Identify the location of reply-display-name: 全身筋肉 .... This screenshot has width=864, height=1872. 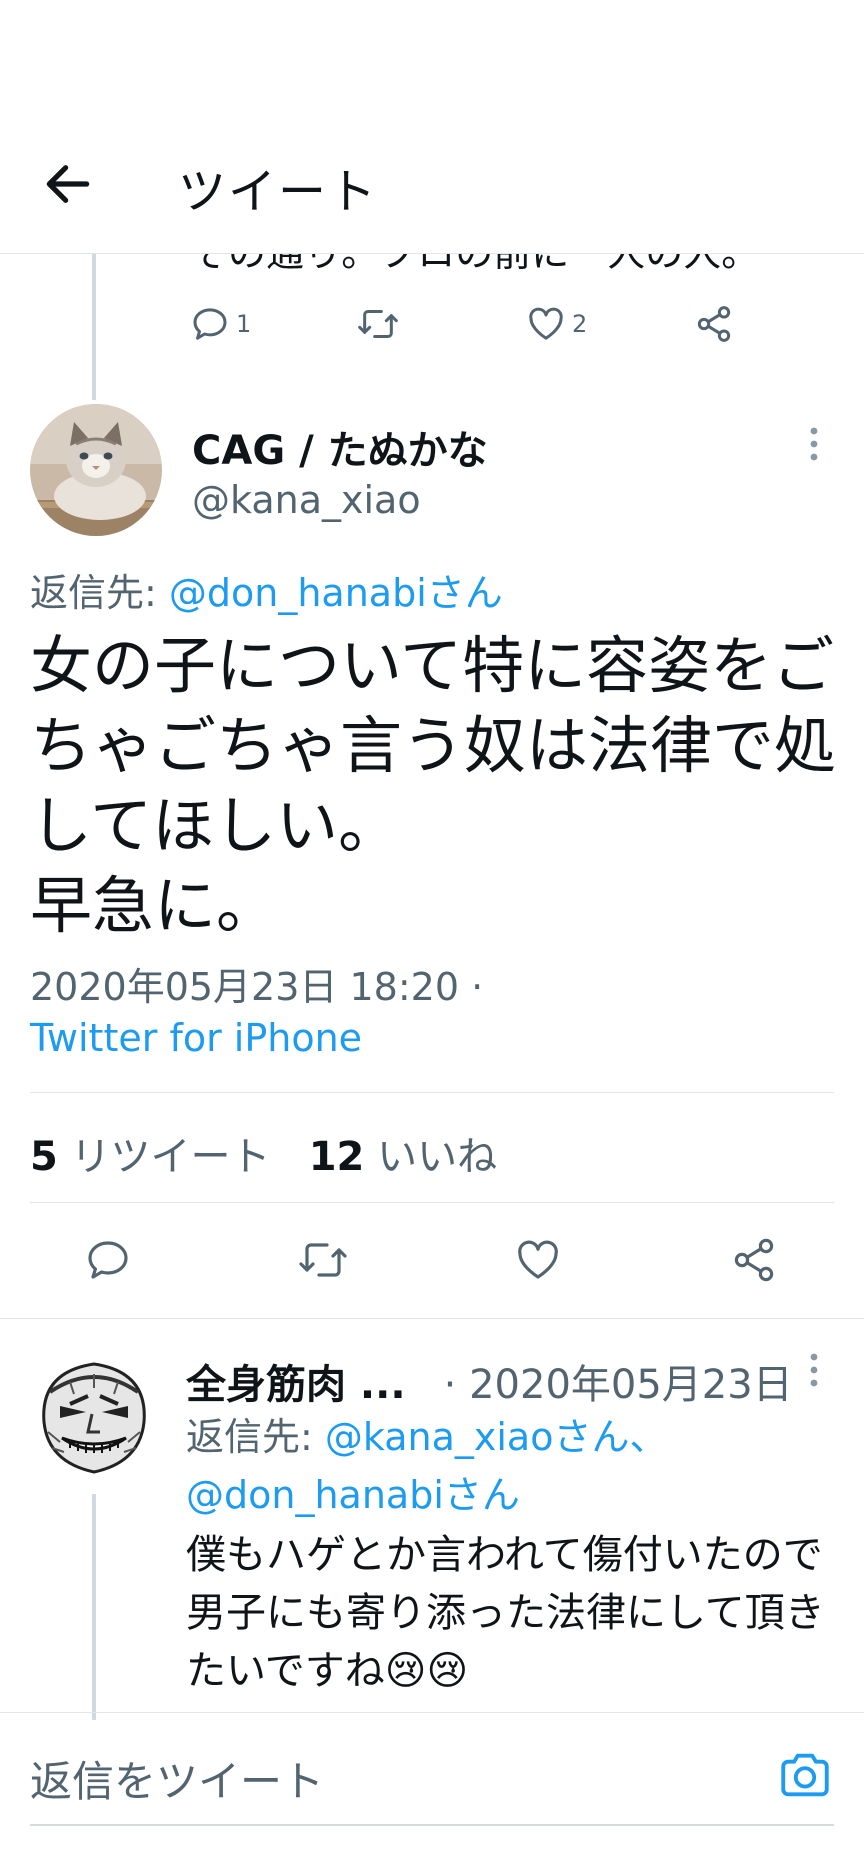
(296, 1385).